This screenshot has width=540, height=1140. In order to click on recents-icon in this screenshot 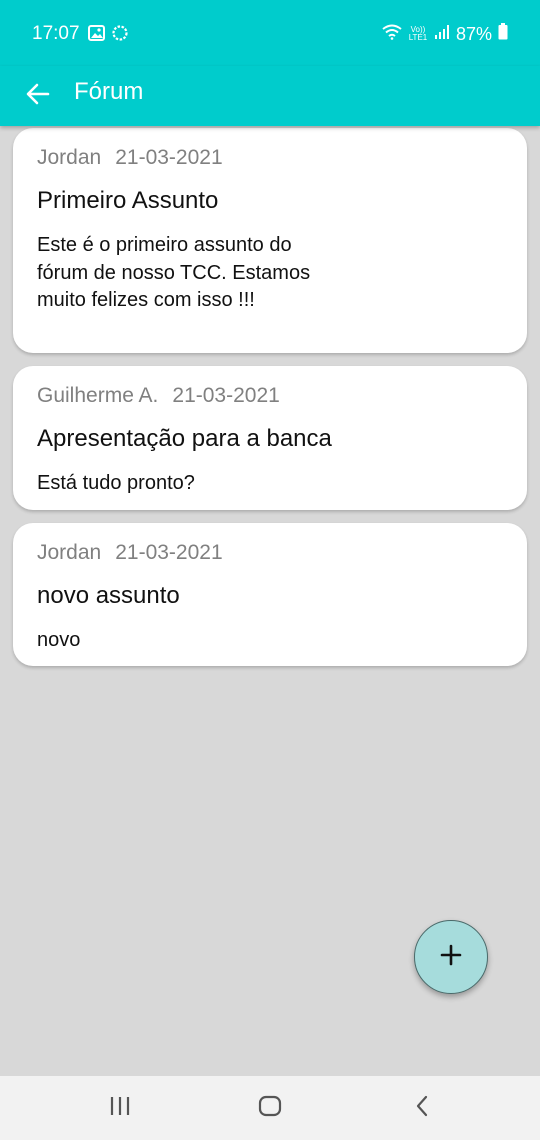, I will do `click(120, 1108)`.